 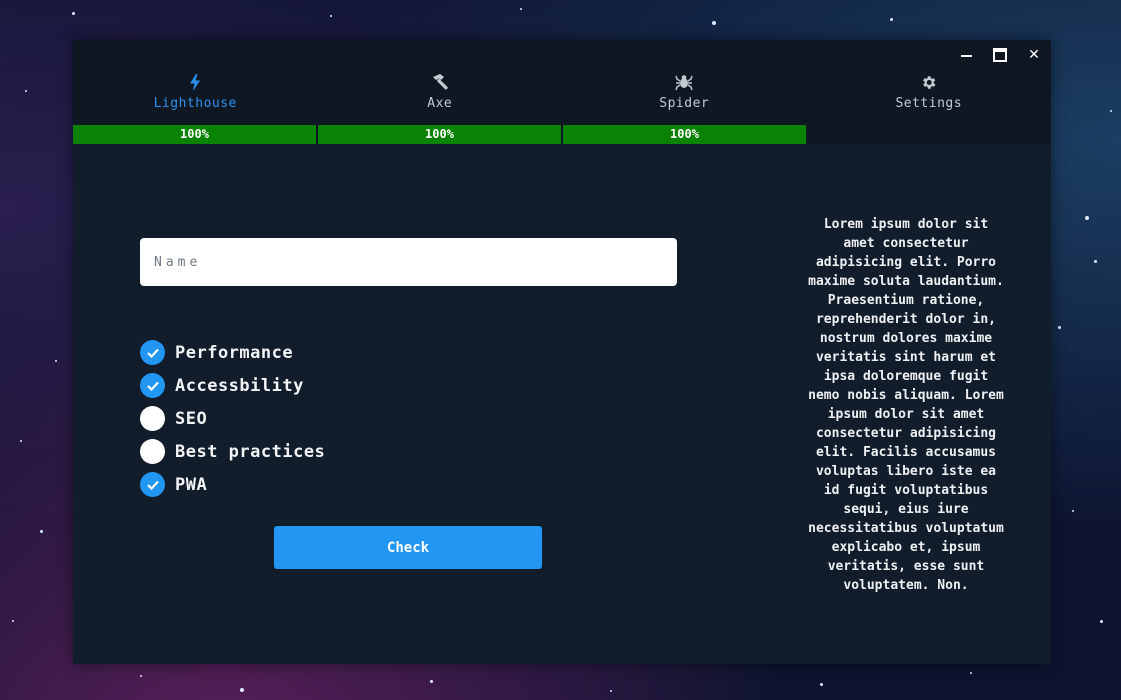 I want to click on tab-spider: Spider, so click(x=684, y=98).